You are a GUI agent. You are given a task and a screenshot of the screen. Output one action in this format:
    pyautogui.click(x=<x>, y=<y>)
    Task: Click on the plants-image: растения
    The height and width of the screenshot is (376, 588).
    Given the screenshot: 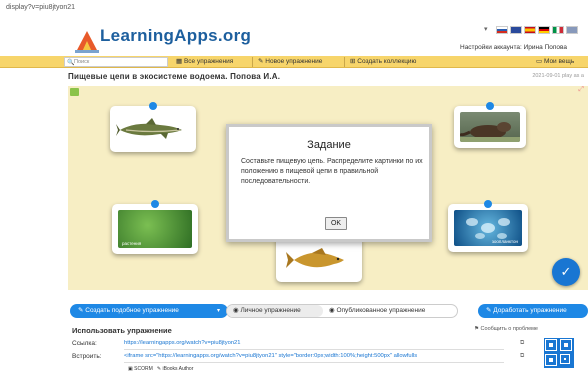 What is the action you would take?
    pyautogui.click(x=155, y=229)
    